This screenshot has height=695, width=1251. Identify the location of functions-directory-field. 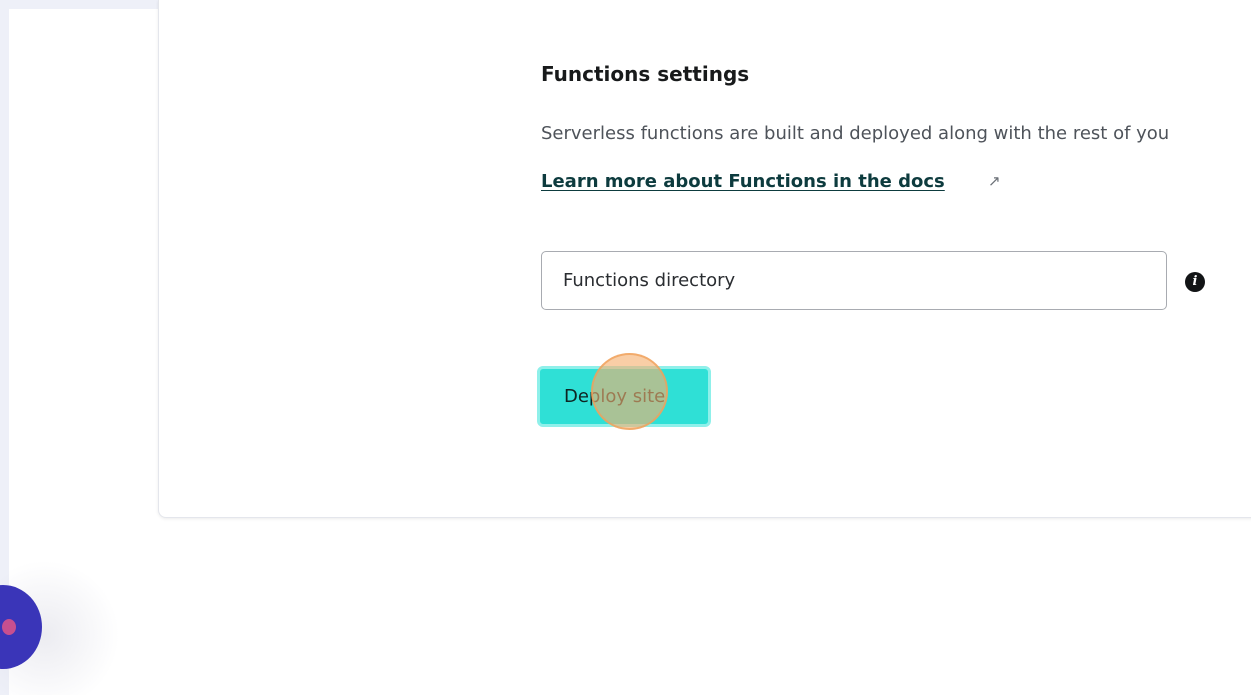
(854, 280).